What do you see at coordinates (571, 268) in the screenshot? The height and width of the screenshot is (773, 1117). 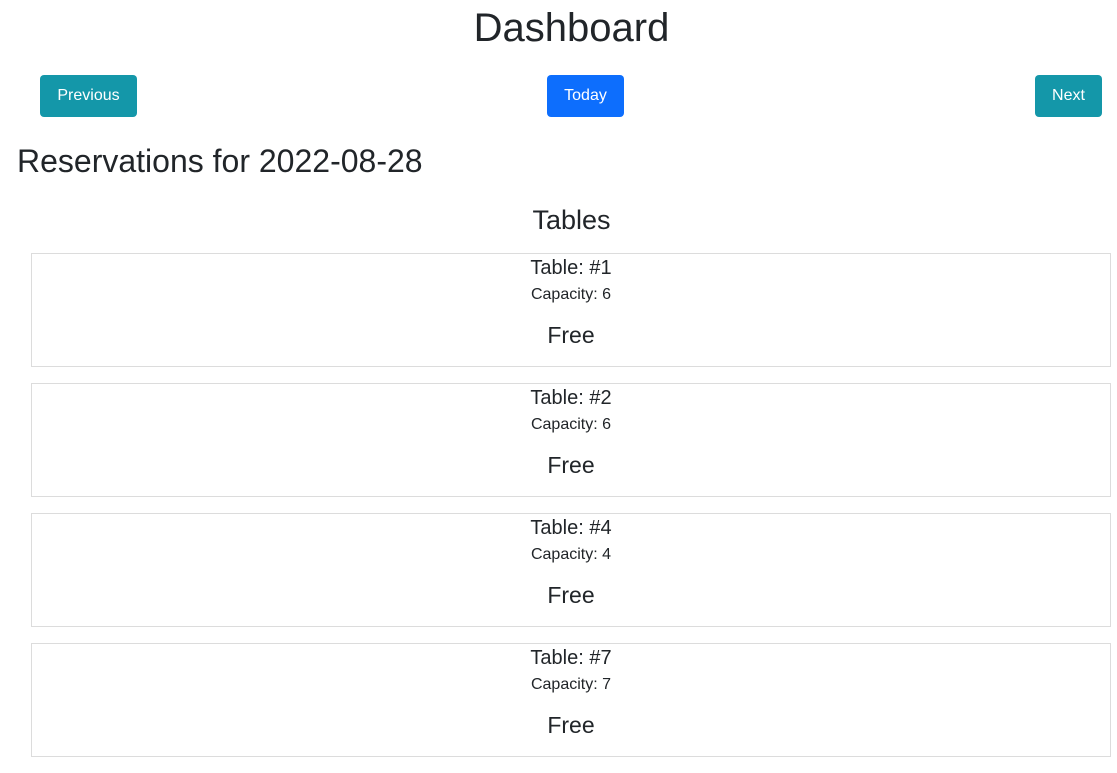 I see `table-name: Table: #1` at bounding box center [571, 268].